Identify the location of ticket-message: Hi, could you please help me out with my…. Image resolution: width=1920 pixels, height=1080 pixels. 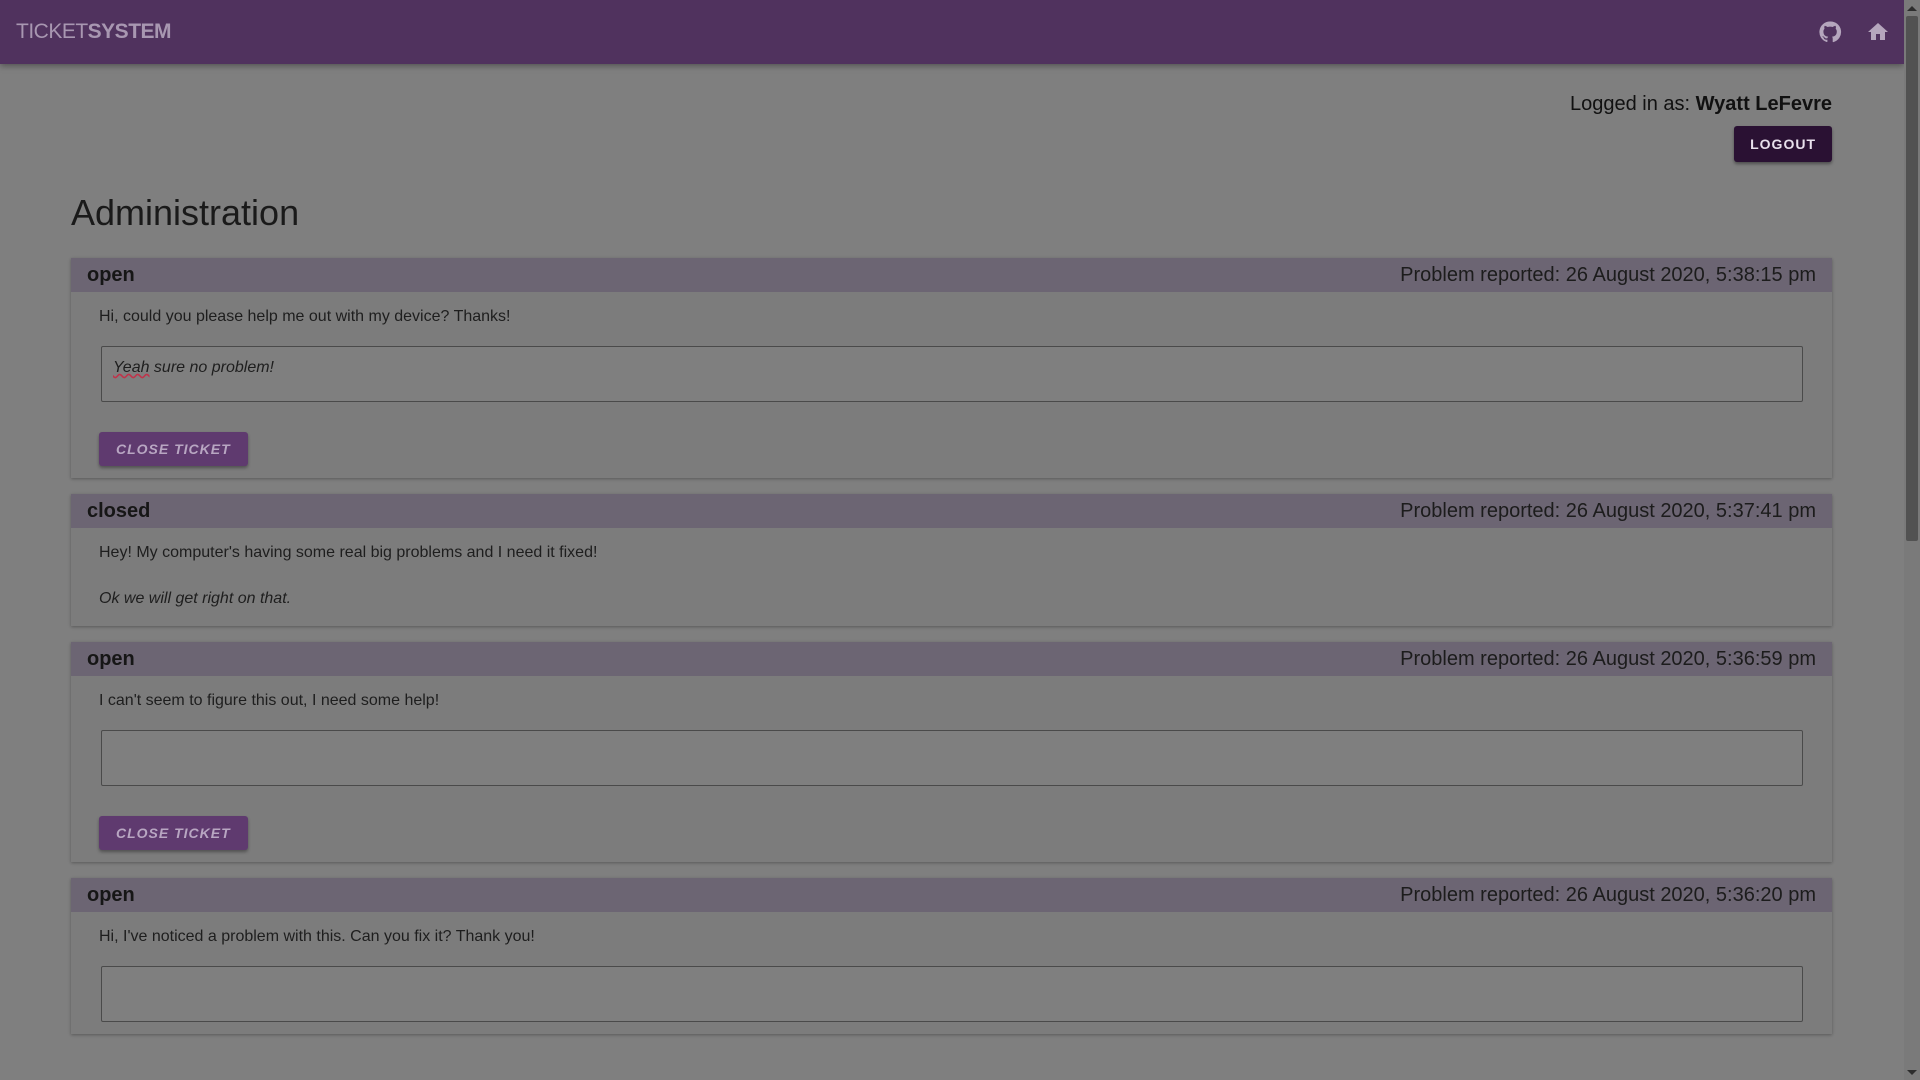
(305, 316).